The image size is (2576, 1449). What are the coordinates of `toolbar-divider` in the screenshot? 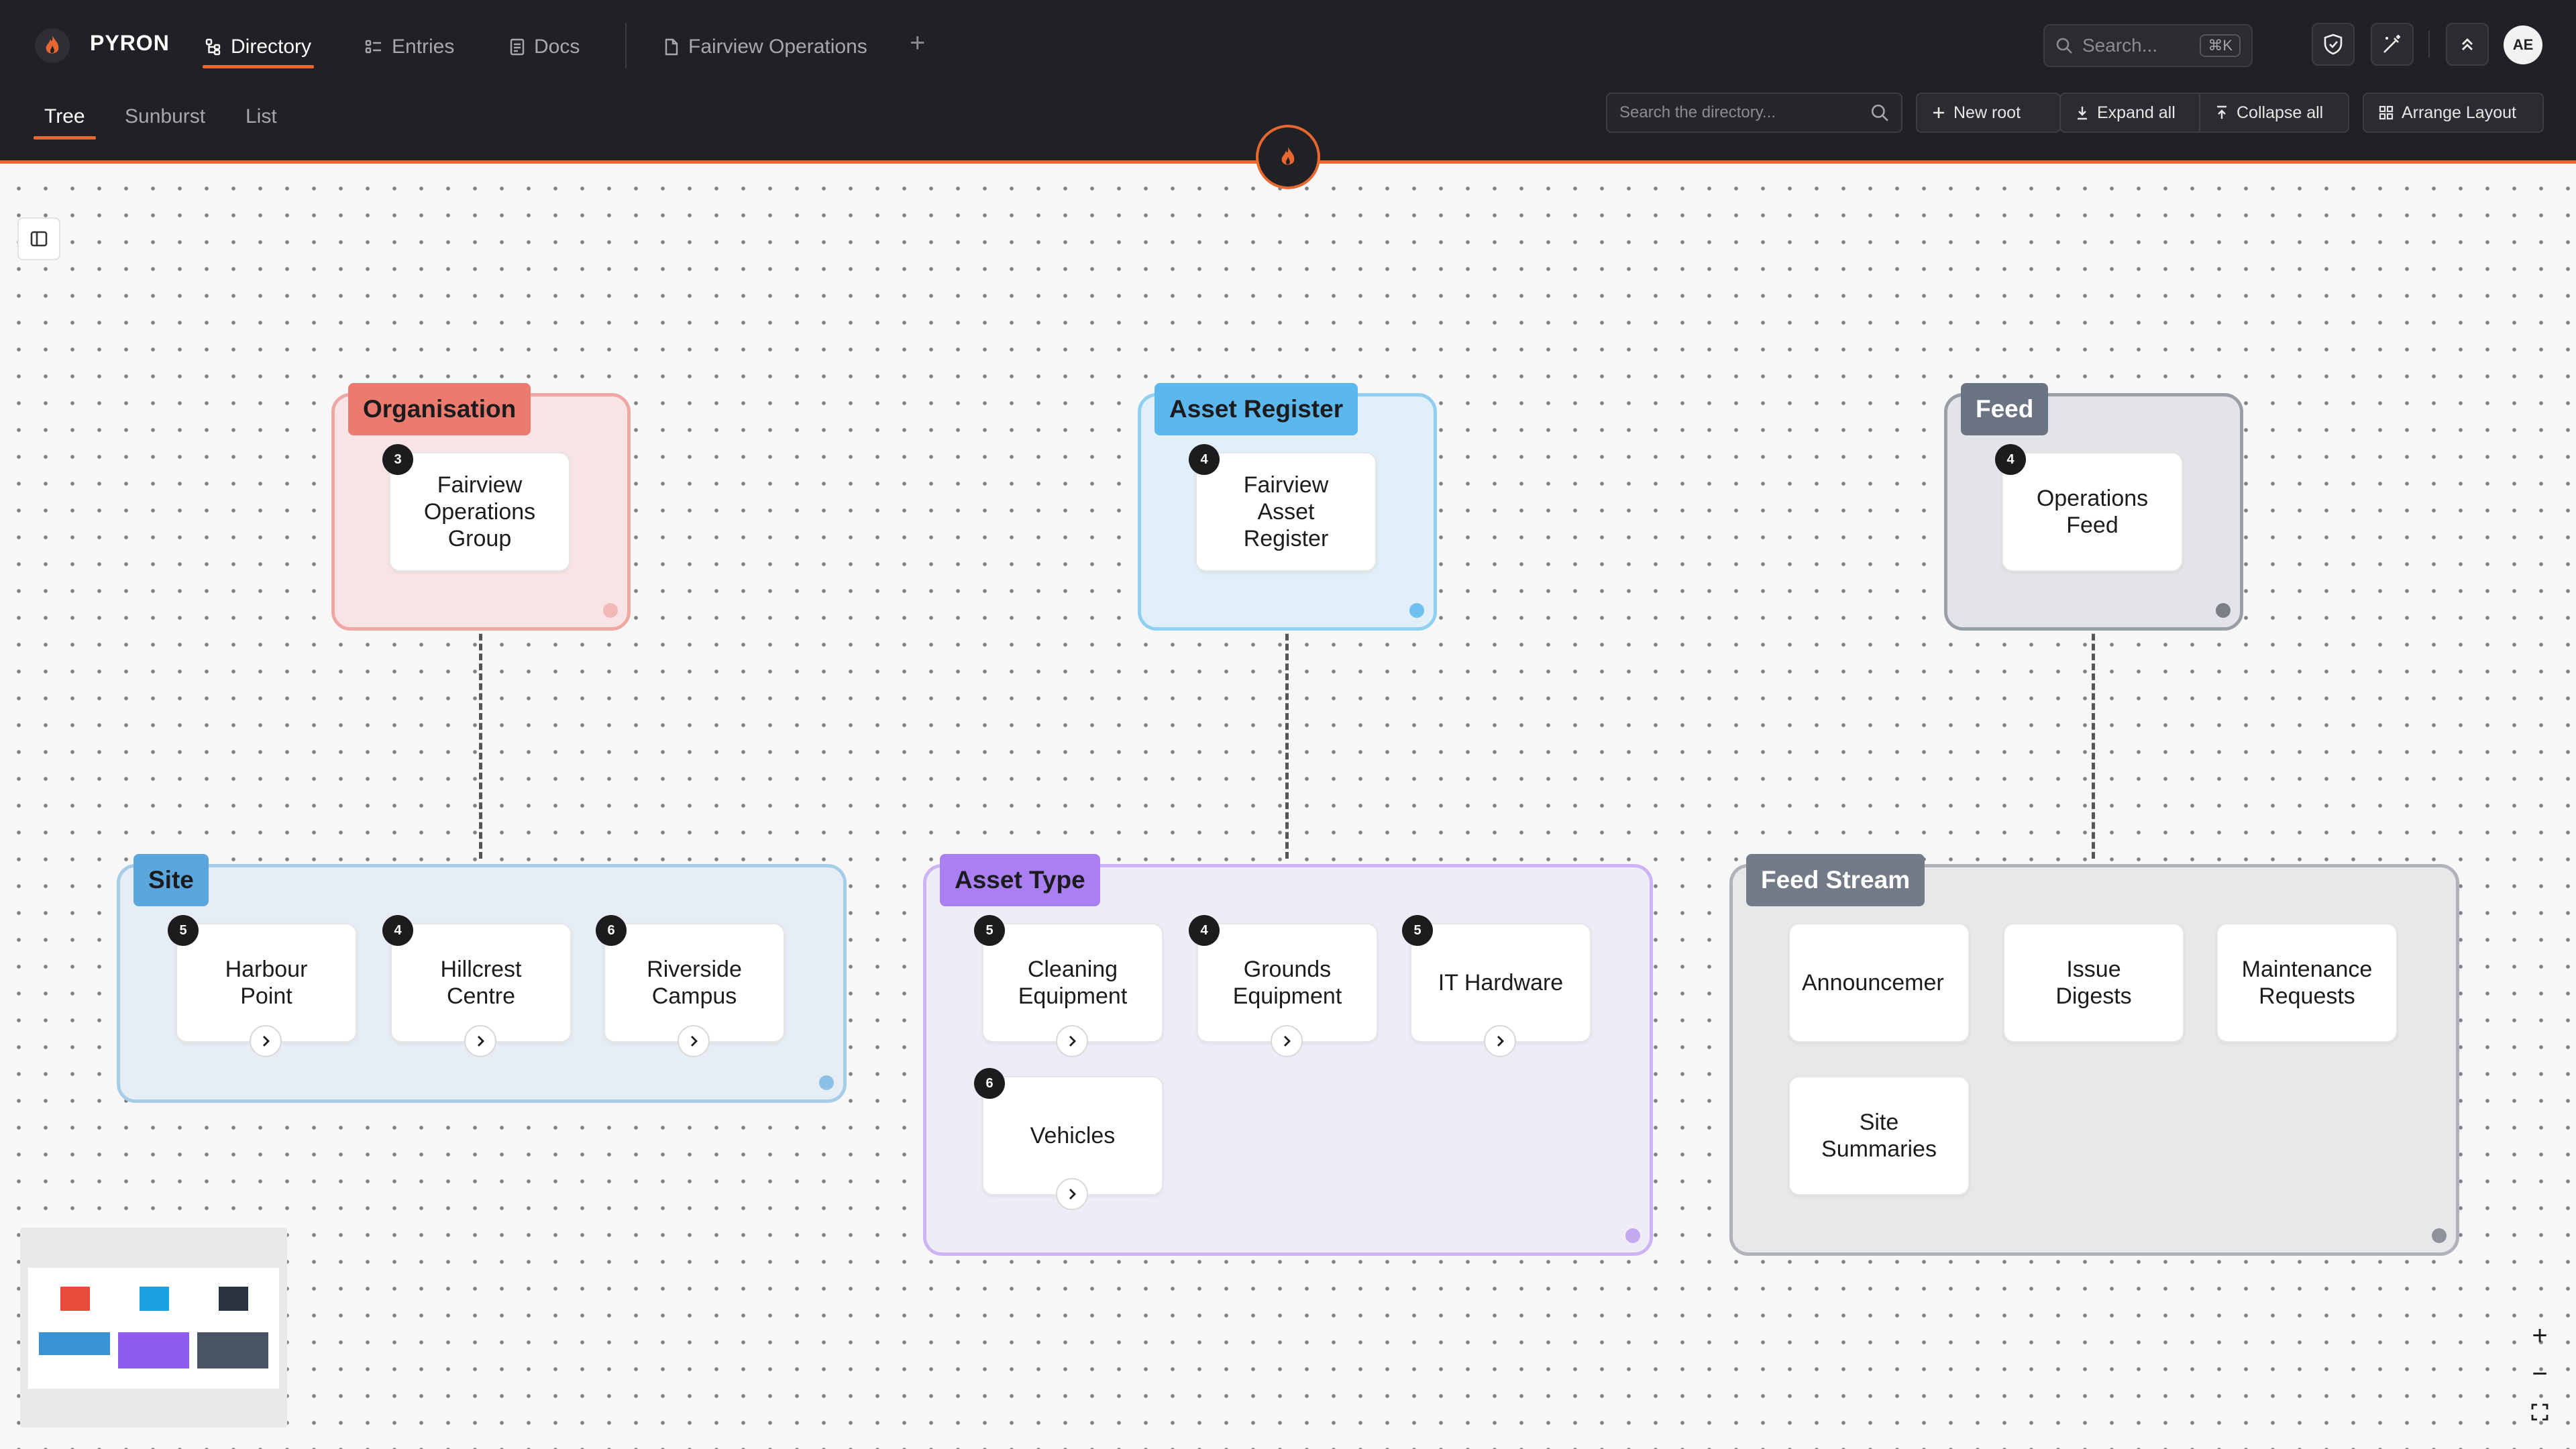 It's located at (2429, 44).